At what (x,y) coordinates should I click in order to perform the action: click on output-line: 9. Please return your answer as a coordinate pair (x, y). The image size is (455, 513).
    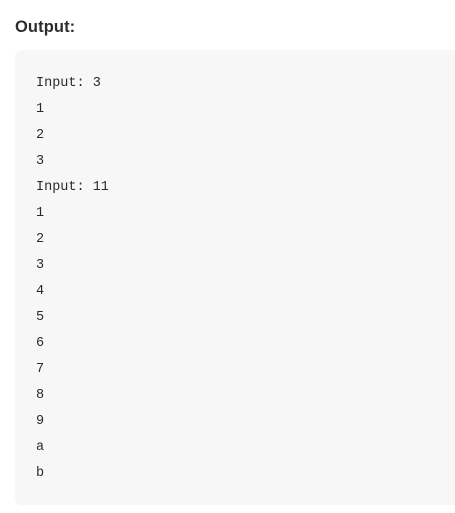
    Looking at the image, I should click on (40, 421).